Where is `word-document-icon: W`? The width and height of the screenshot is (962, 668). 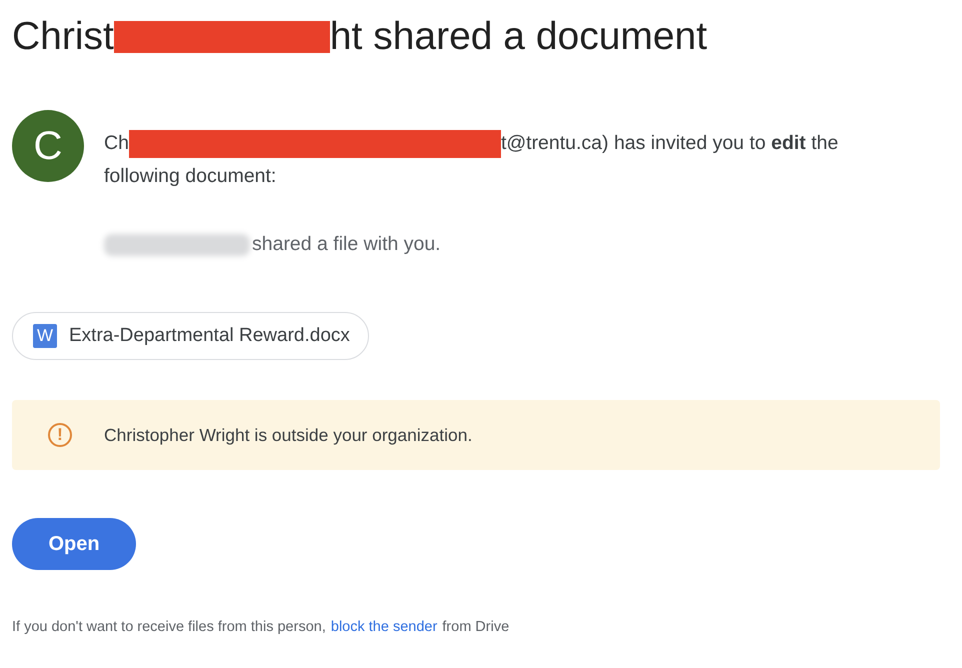
word-document-icon: W is located at coordinates (45, 336).